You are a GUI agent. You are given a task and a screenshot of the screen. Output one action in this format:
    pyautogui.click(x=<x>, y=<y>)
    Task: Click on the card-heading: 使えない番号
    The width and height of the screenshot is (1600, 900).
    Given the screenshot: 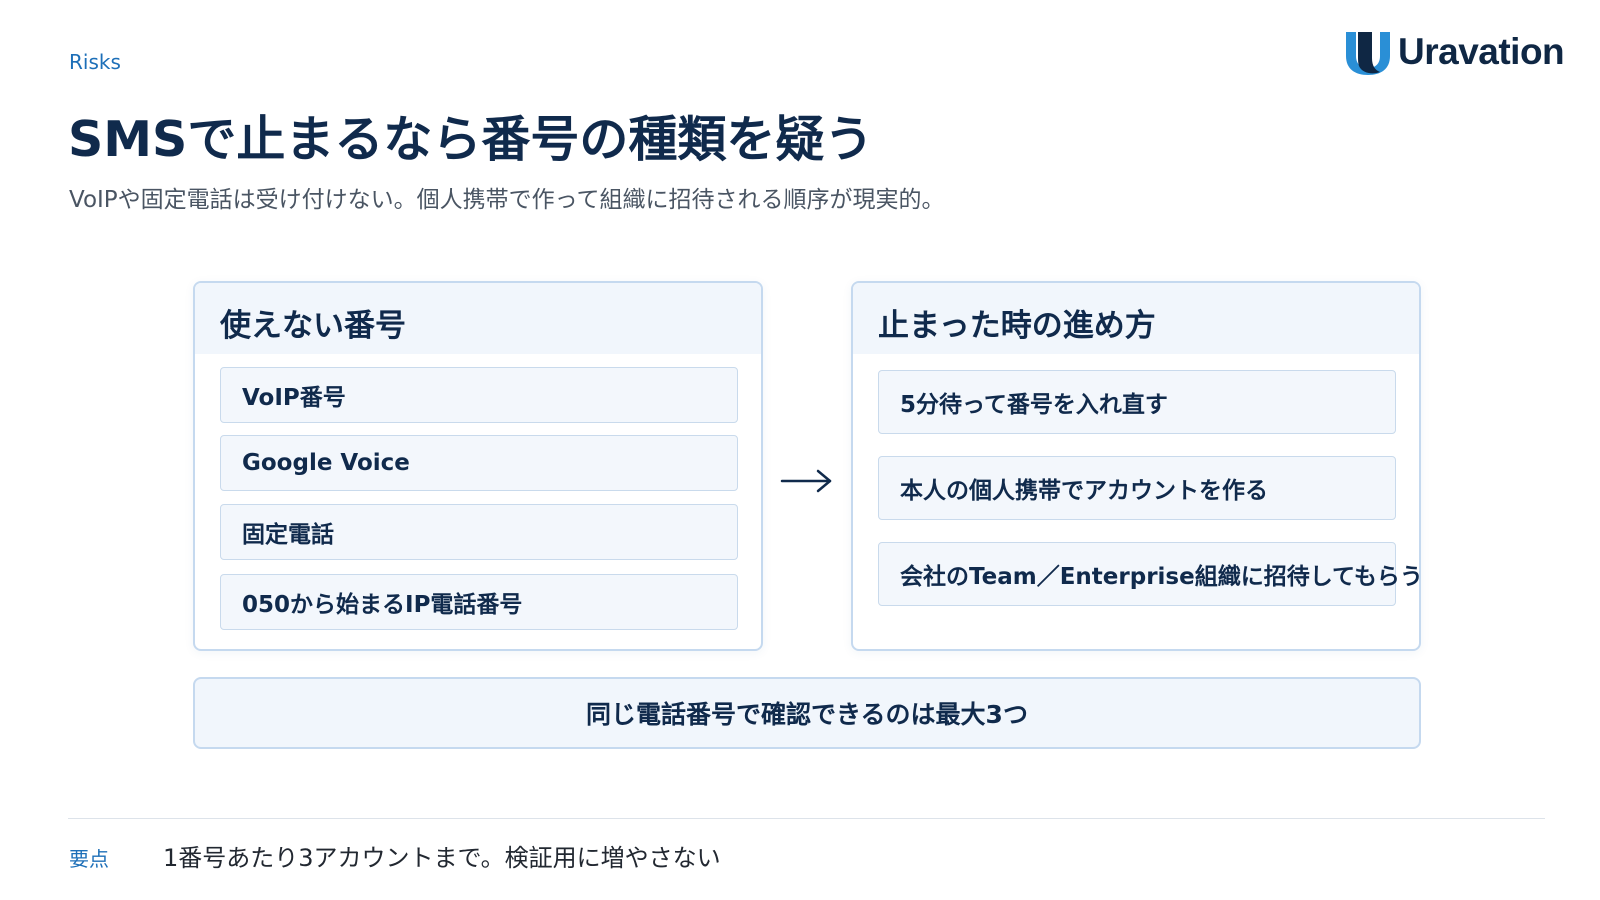 What is the action you would take?
    pyautogui.click(x=478, y=318)
    